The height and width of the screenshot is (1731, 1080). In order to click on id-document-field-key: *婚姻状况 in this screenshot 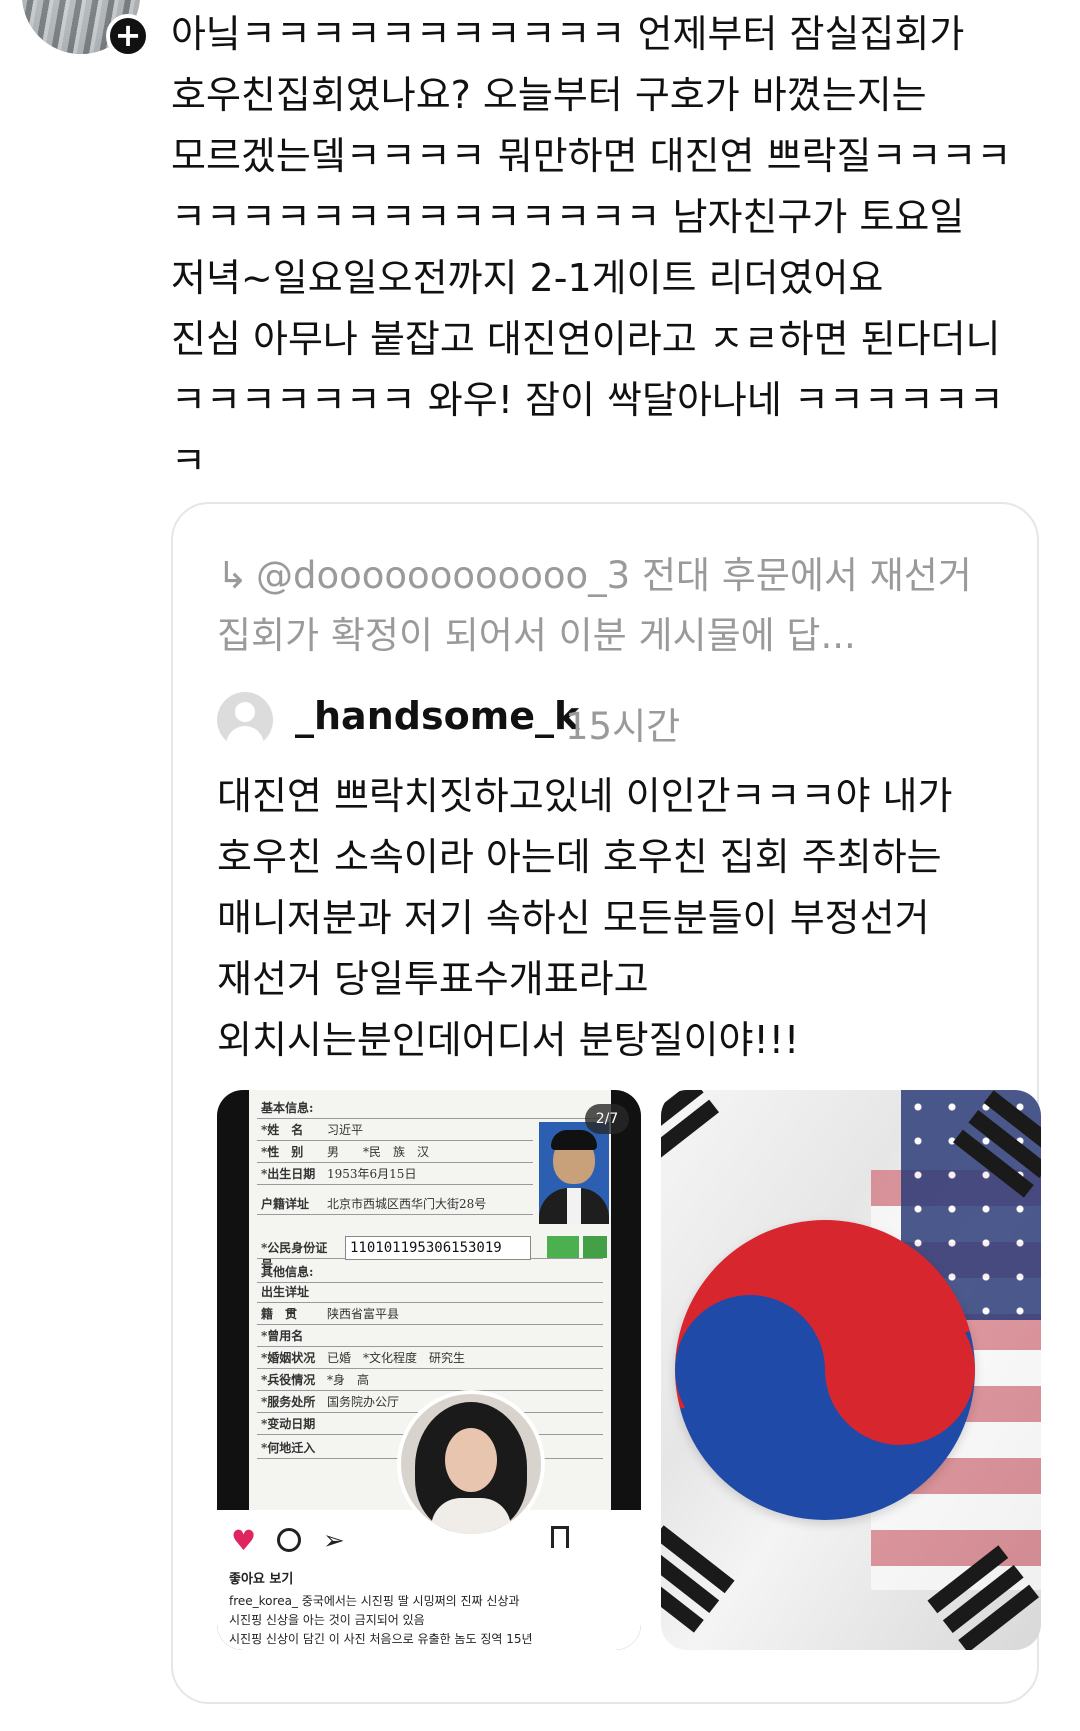, I will do `click(288, 1358)`.